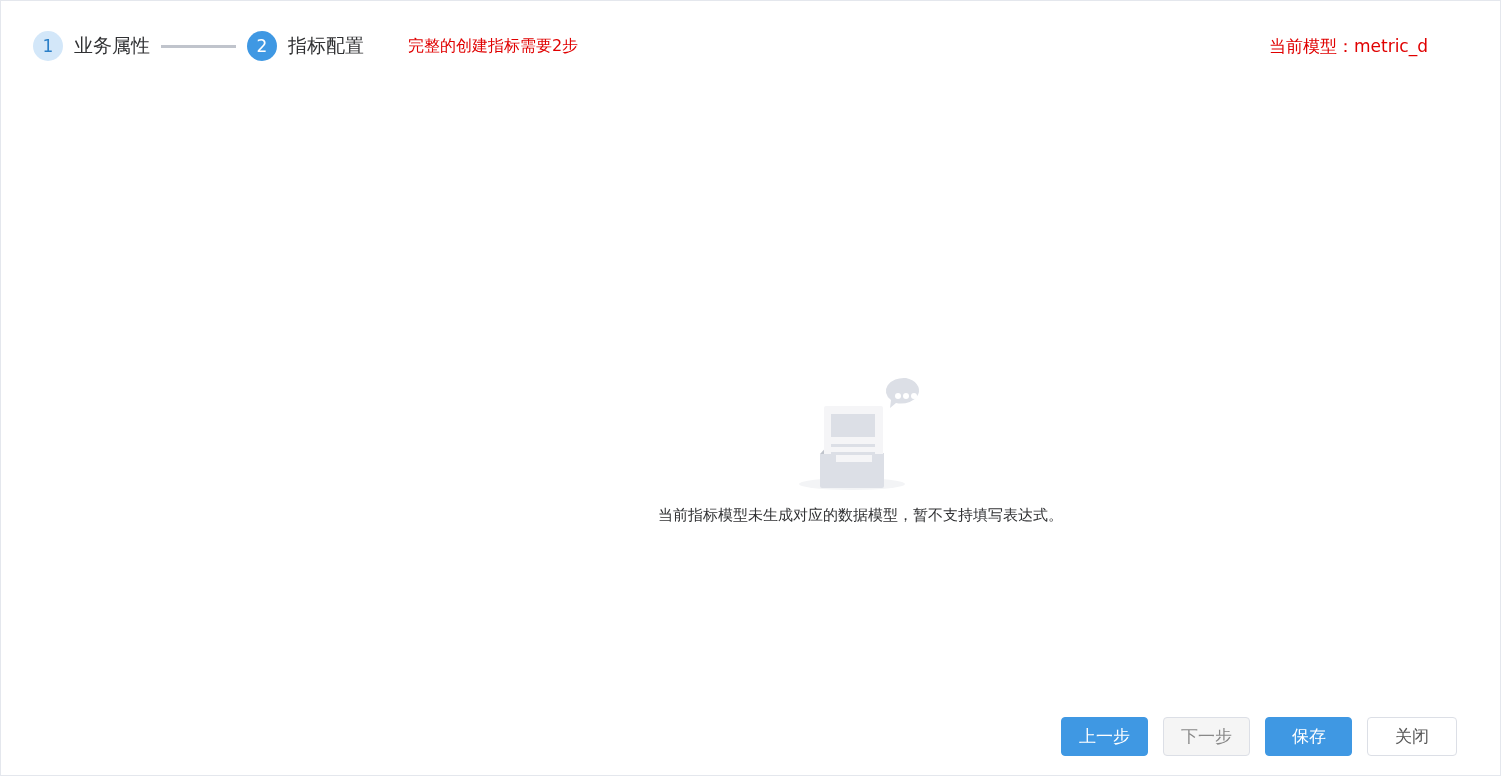 Image resolution: width=1501 pixels, height=777 pixels. Describe the element at coordinates (326, 45) in the screenshot. I see `step-label: 指标配置` at that location.